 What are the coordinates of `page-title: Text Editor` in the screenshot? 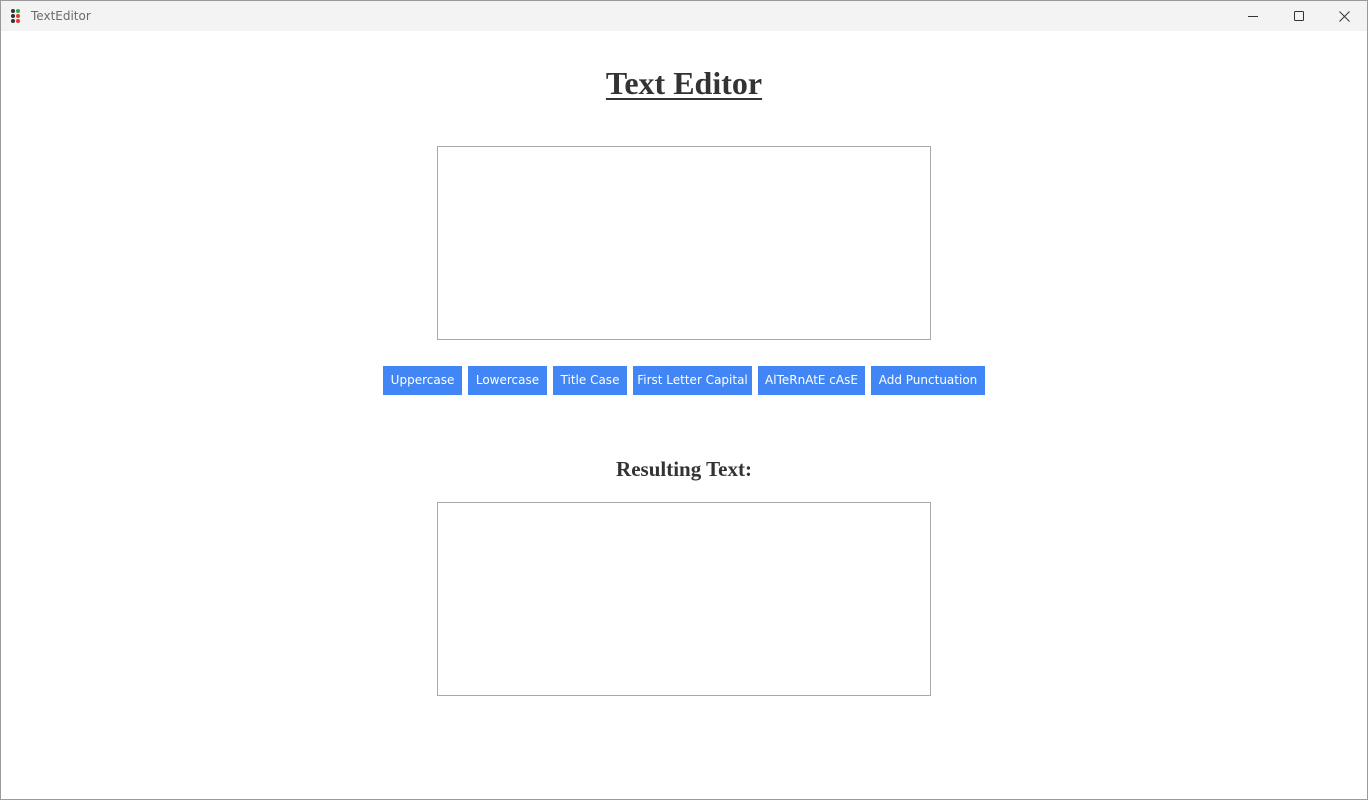 It's located at (684, 83).